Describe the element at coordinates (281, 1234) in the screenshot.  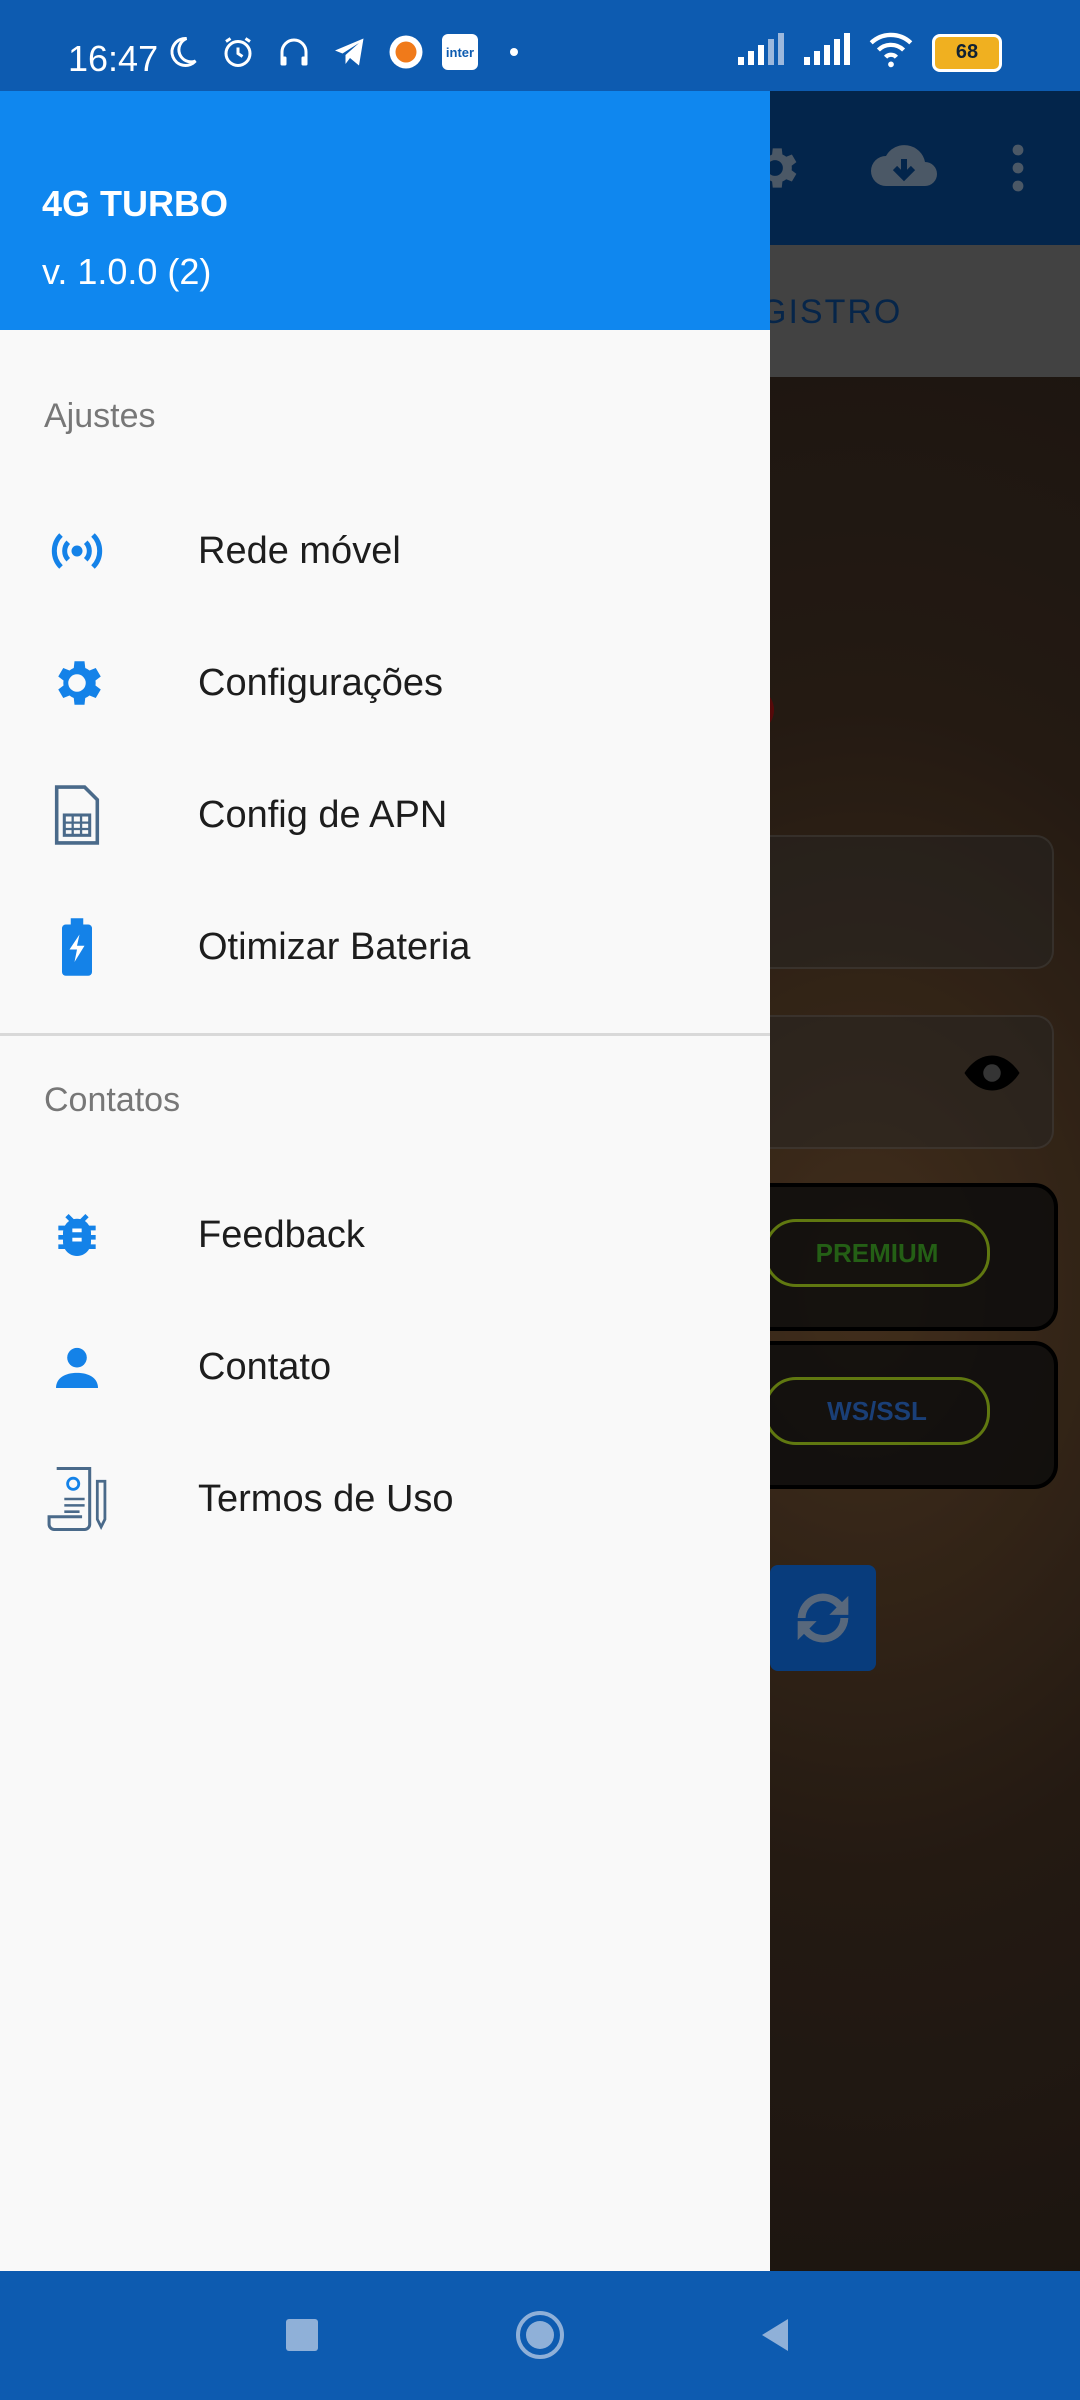
I see `menu-item-label: Feedback` at that location.